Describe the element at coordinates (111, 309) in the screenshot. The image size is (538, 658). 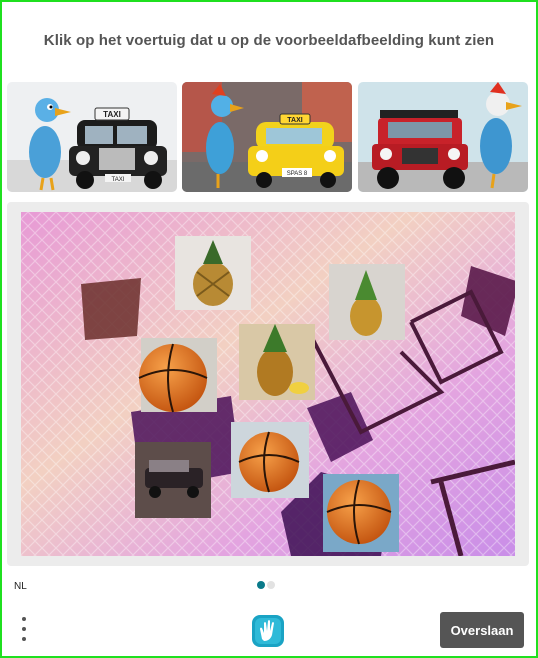
I see `distractor-shape` at that location.